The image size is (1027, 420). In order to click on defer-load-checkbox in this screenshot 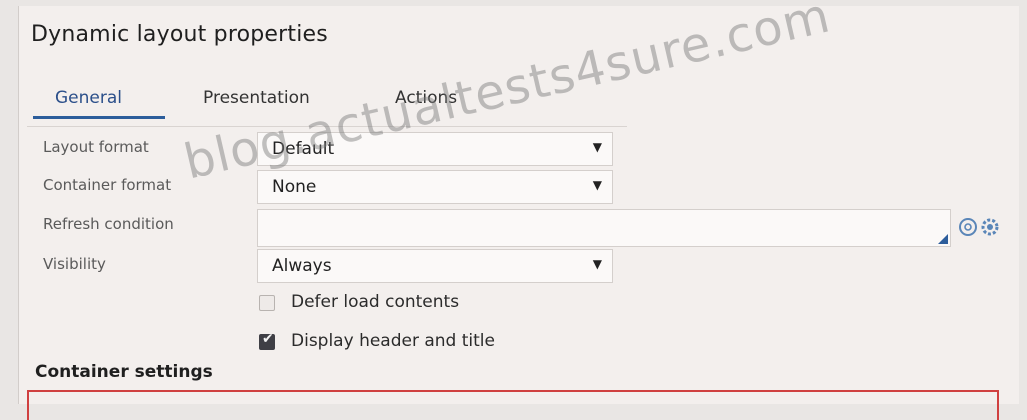, I will do `click(267, 303)`.